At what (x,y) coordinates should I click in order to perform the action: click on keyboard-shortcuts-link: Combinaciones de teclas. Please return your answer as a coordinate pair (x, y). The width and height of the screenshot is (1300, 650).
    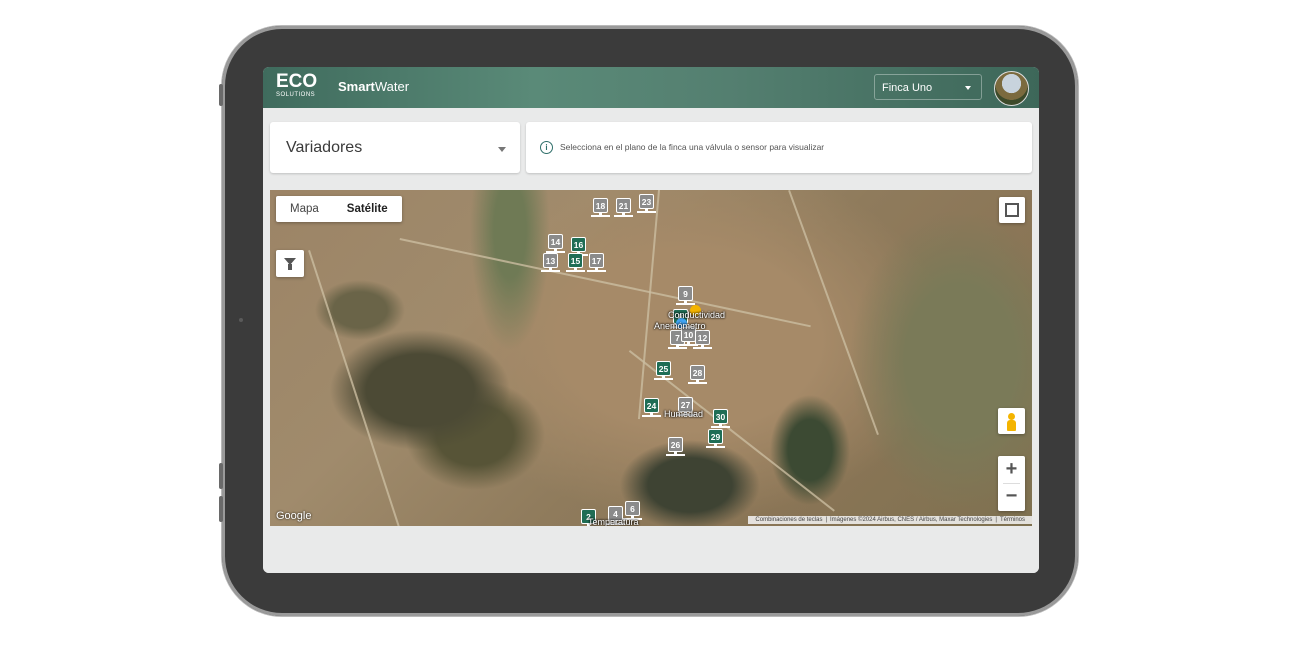
    Looking at the image, I should click on (788, 520).